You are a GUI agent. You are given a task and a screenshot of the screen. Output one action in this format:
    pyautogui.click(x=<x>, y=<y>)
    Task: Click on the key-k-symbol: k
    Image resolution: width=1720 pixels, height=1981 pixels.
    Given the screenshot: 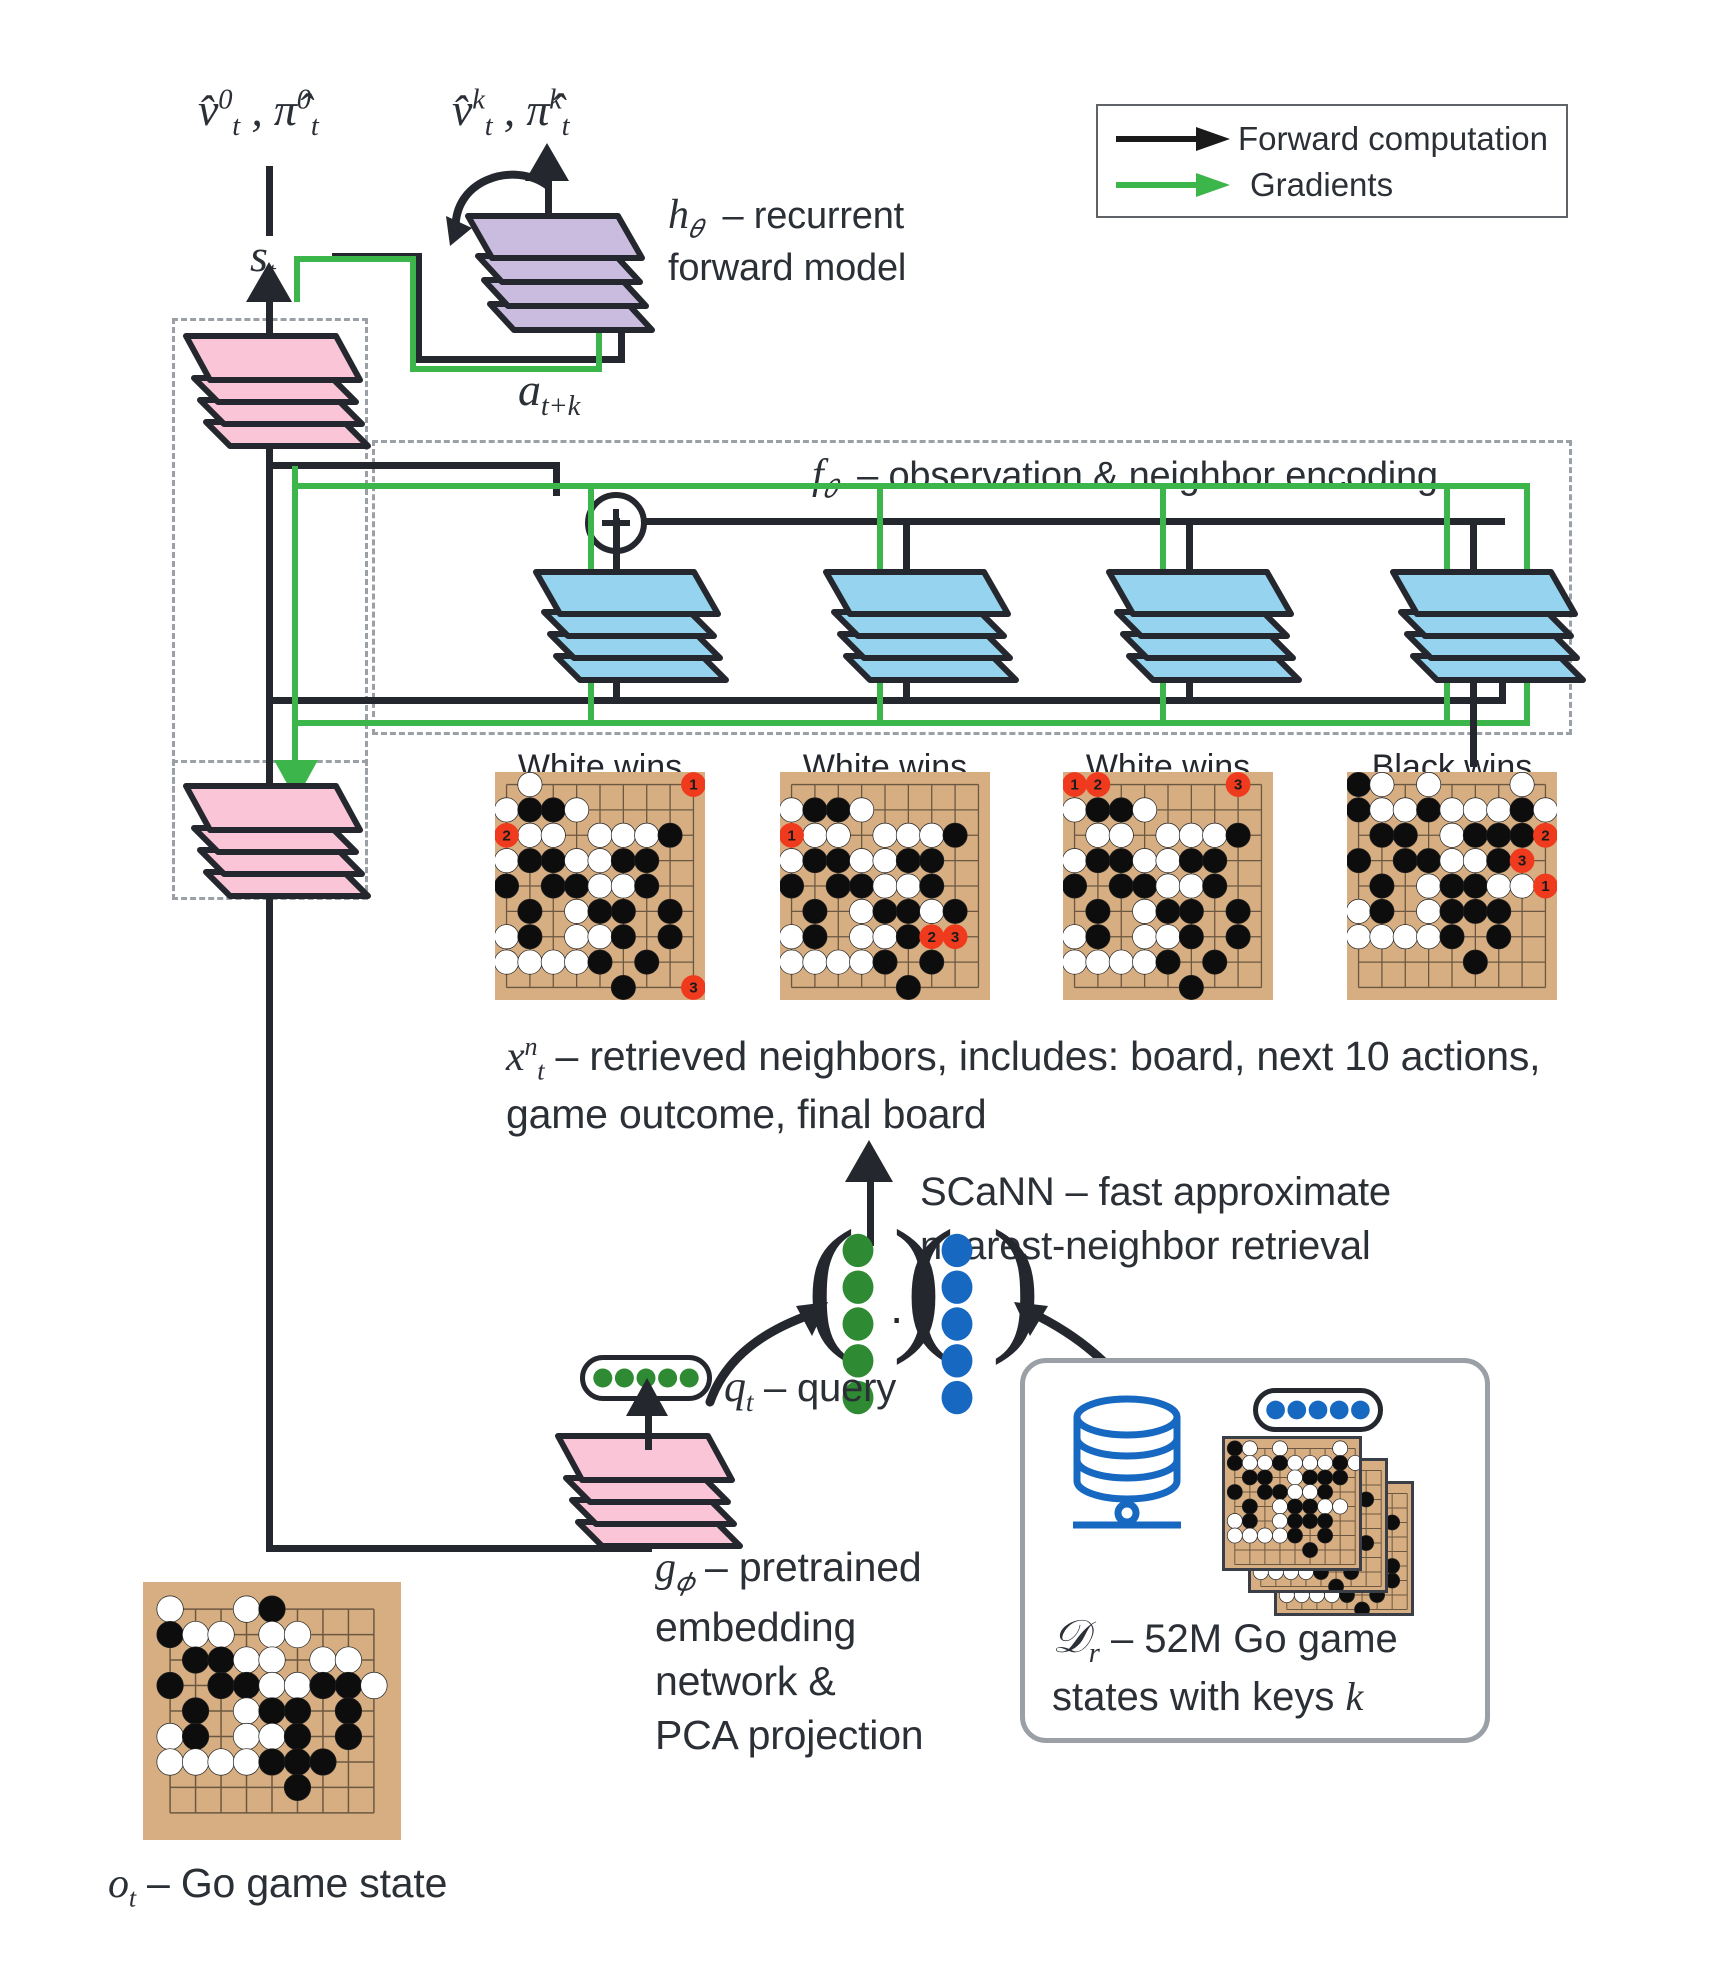 What is the action you would take?
    pyautogui.click(x=1354, y=1696)
    